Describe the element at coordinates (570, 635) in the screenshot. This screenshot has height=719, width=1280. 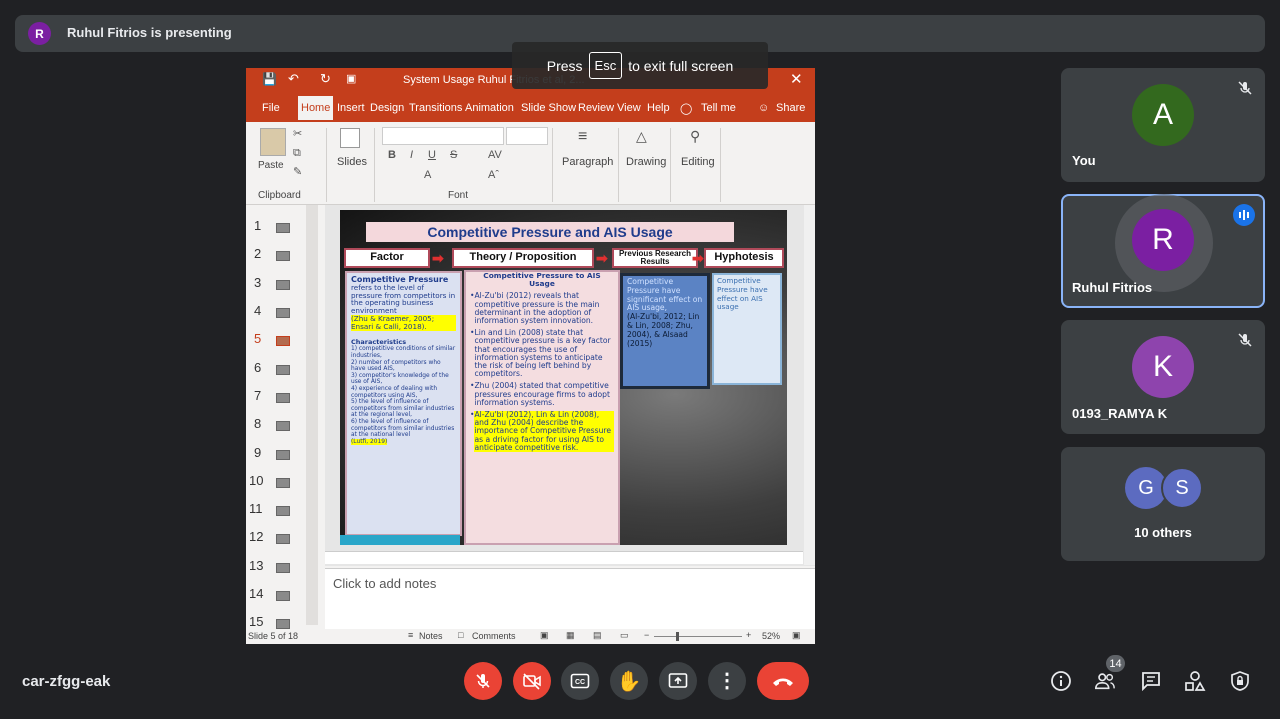
I see `sorter-view-icon: ▦` at that location.